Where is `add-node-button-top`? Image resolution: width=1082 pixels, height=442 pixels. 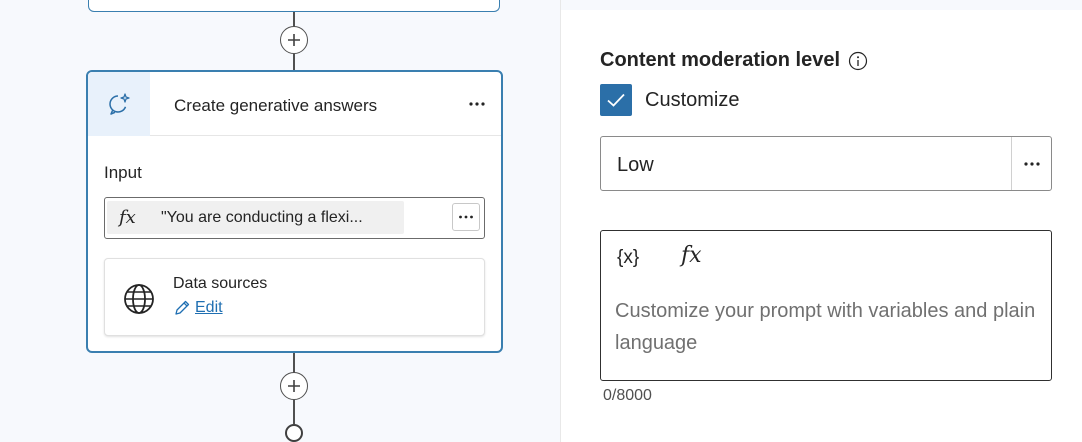
add-node-button-top is located at coordinates (294, 40).